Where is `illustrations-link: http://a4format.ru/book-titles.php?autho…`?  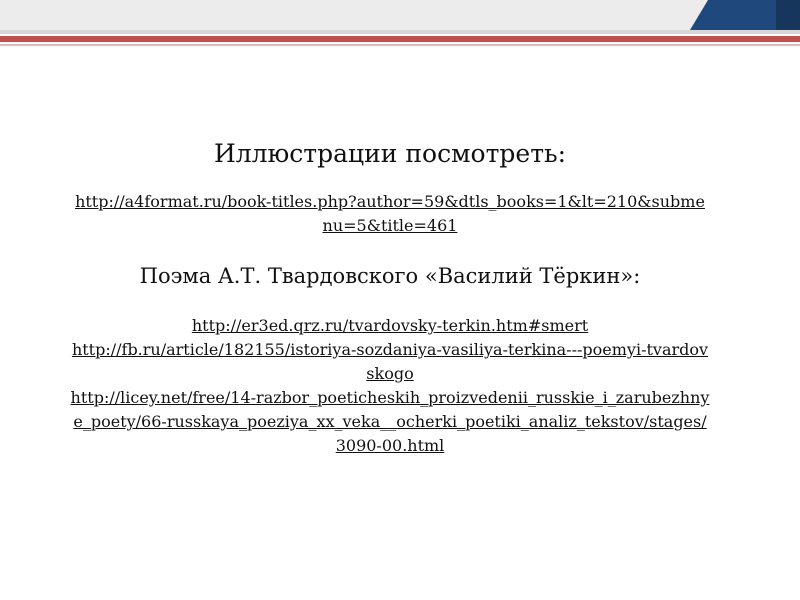 illustrations-link: http://a4format.ru/book-titles.php?autho… is located at coordinates (390, 214).